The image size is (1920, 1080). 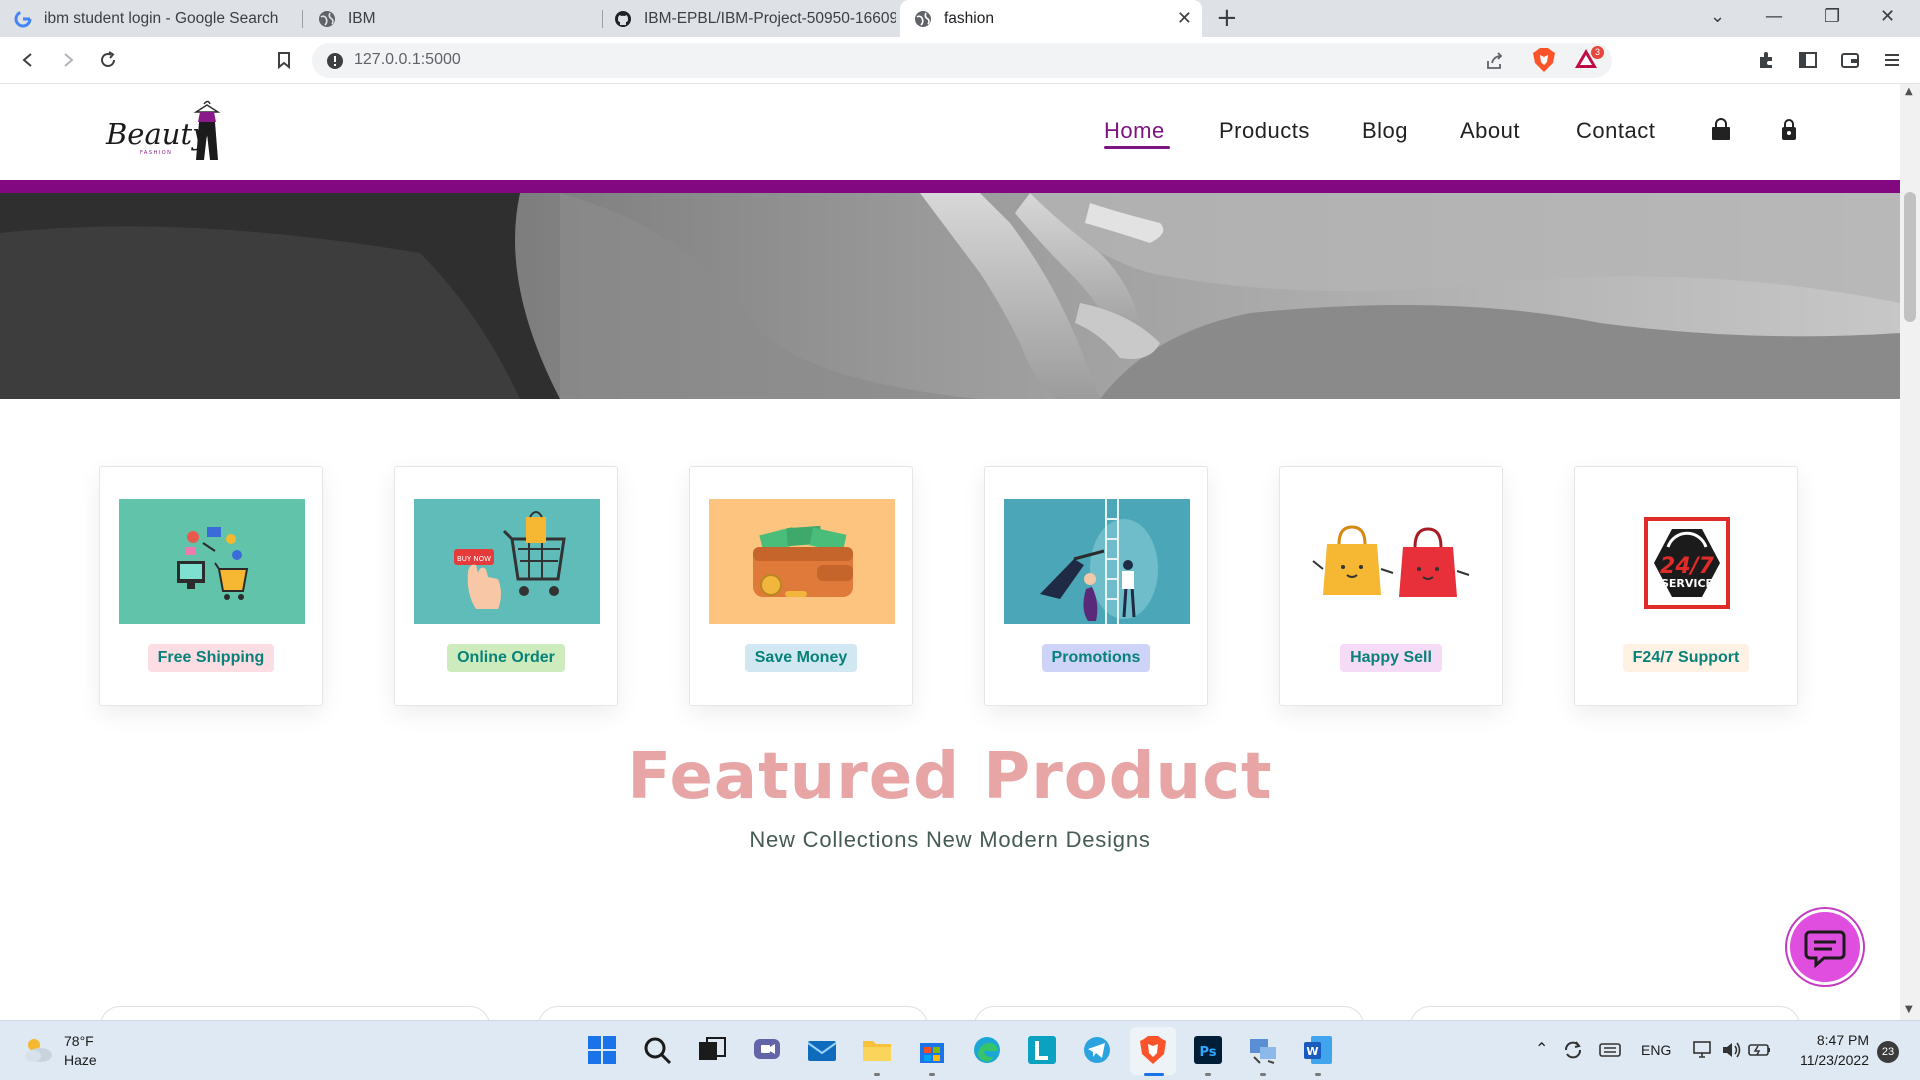 What do you see at coordinates (1832, 16) in the screenshot?
I see `restore-icon: ❐` at bounding box center [1832, 16].